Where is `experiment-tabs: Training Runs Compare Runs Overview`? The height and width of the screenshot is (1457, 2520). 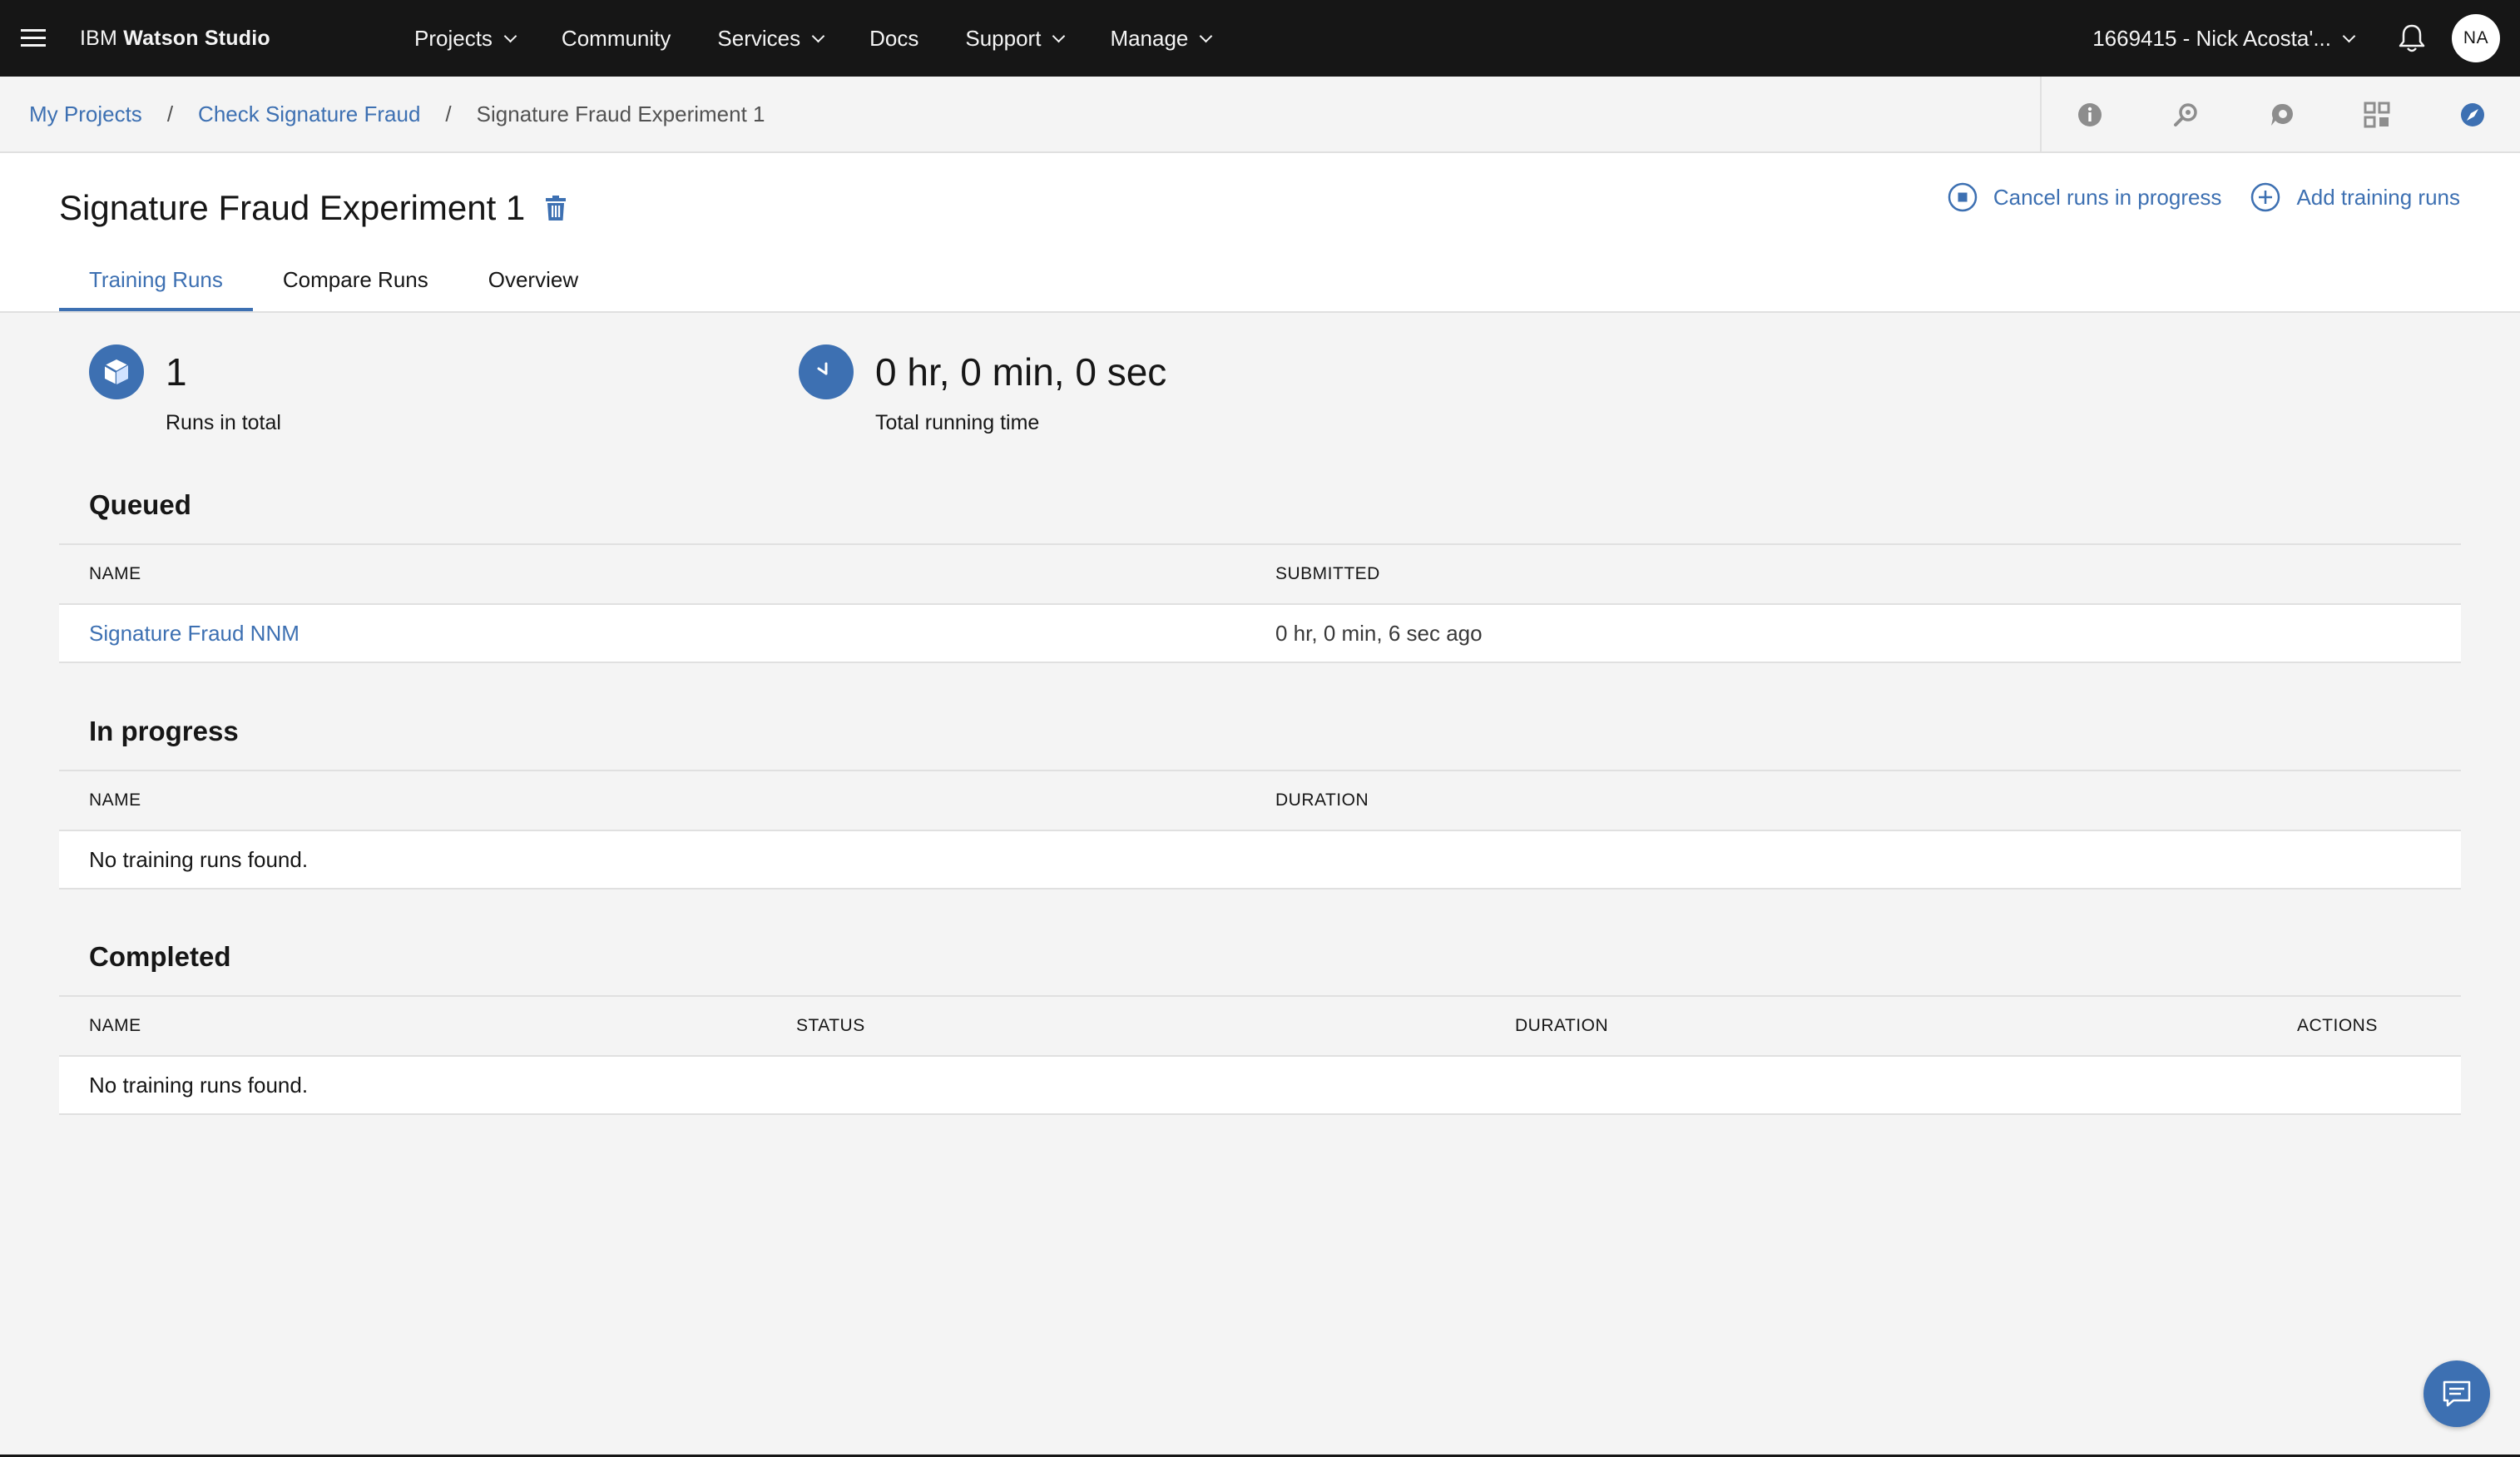 experiment-tabs: Training Runs Compare Runs Overview is located at coordinates (333, 281).